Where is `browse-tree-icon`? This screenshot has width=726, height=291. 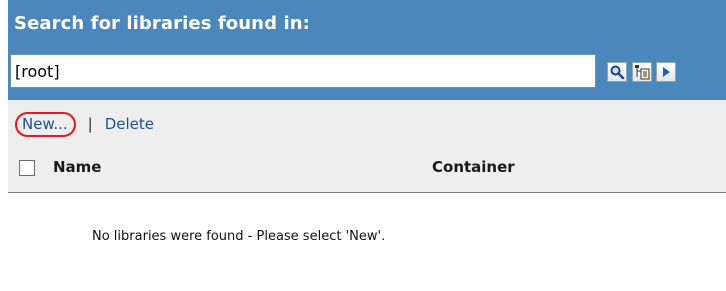 browse-tree-icon is located at coordinates (642, 72).